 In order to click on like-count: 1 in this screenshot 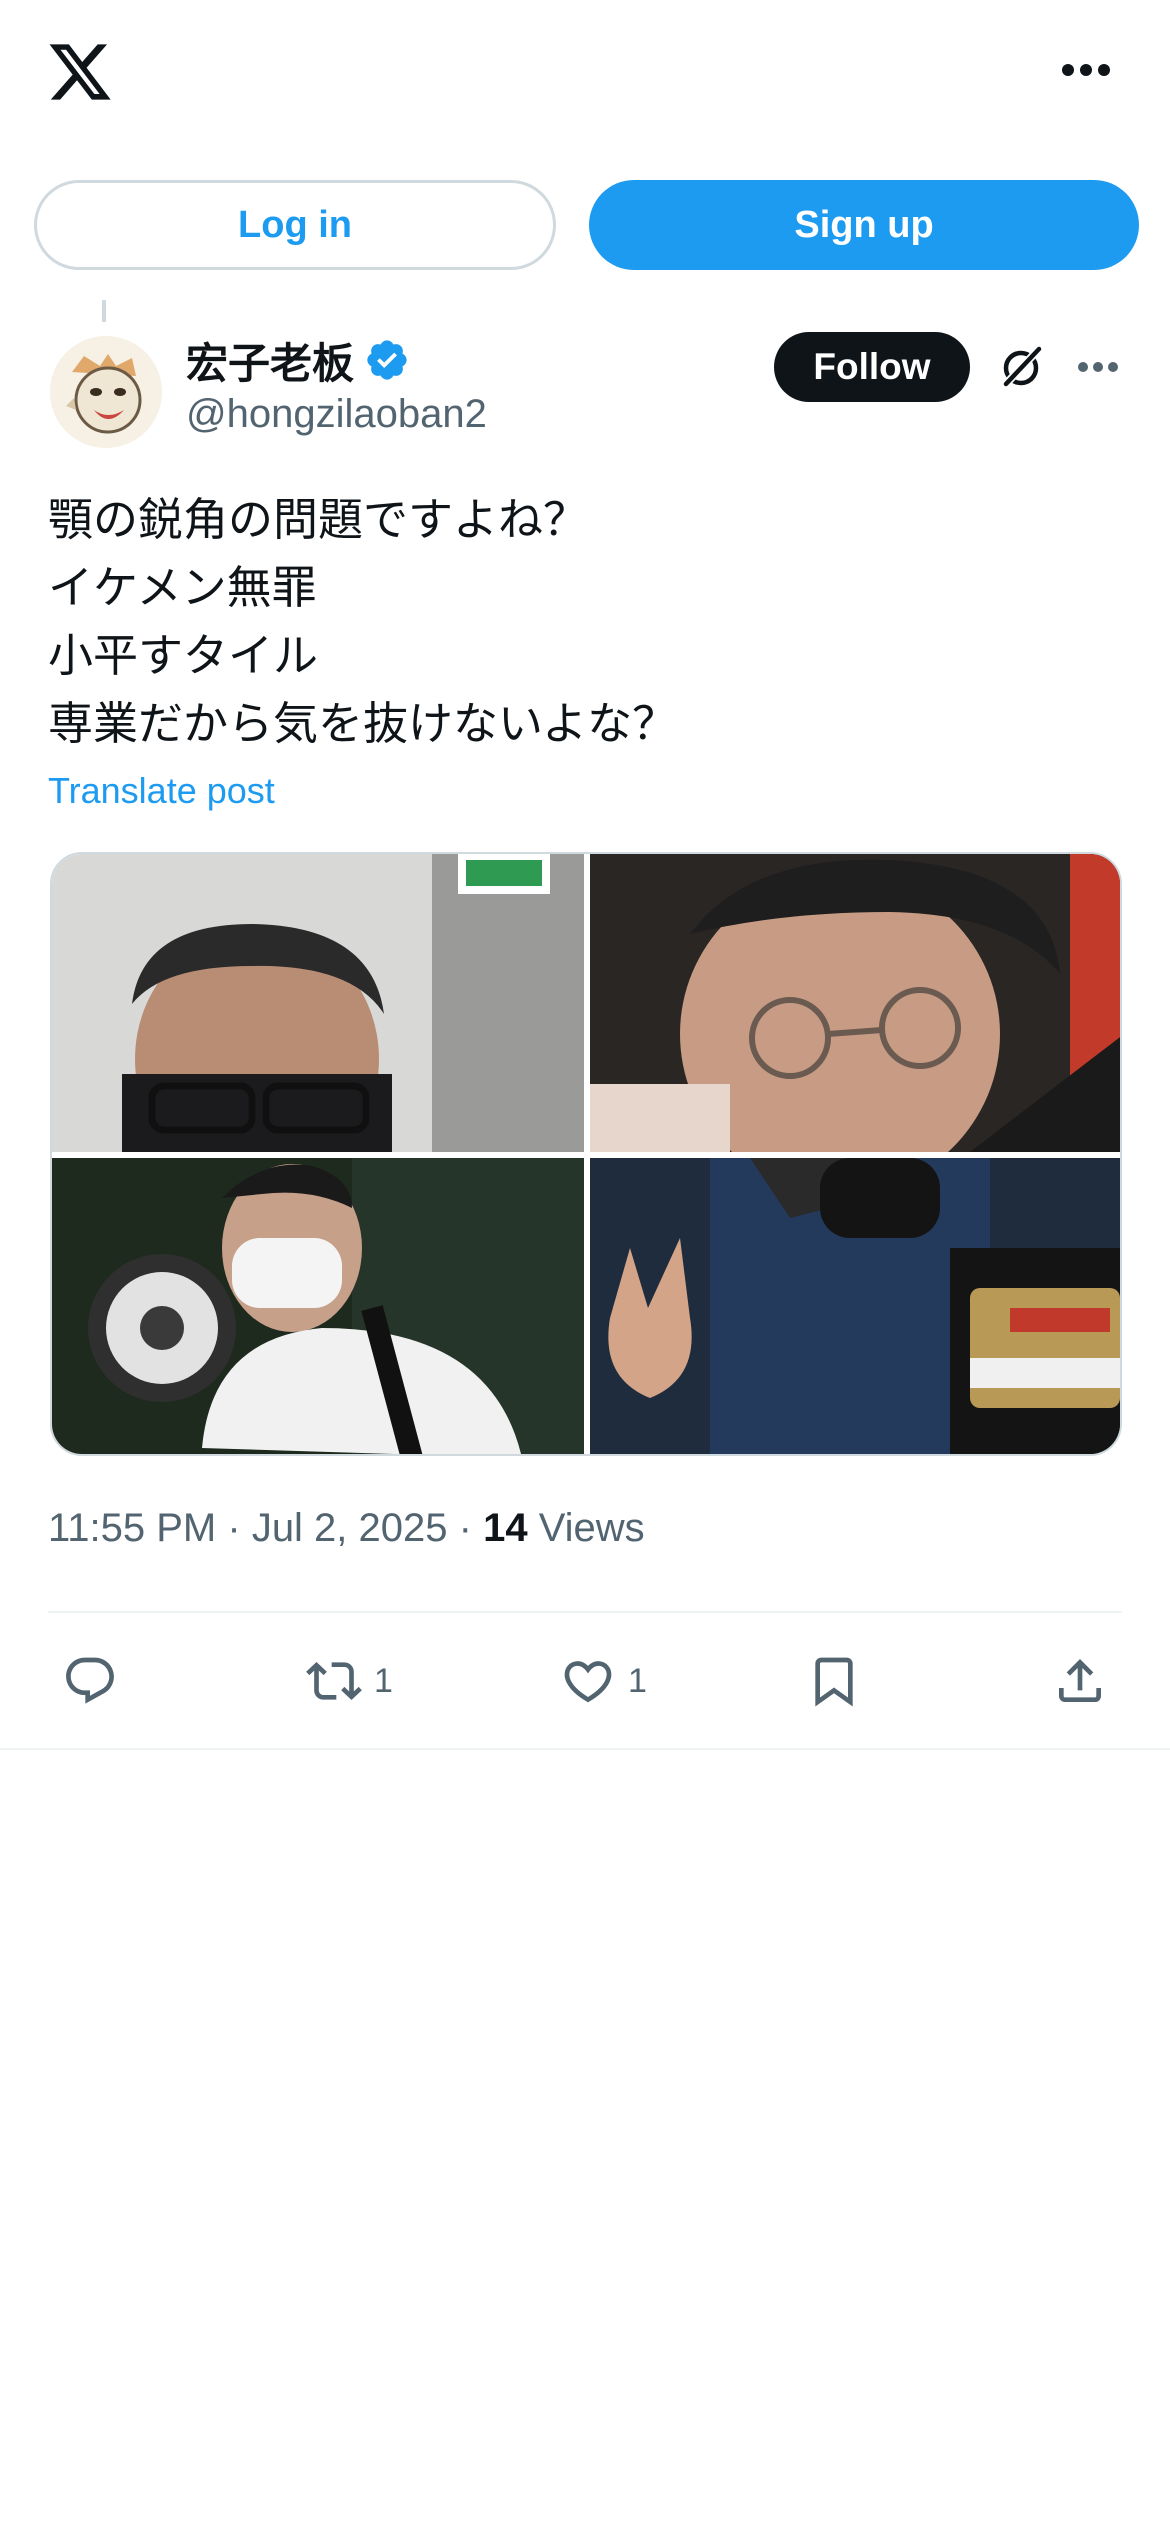, I will do `click(637, 1680)`.